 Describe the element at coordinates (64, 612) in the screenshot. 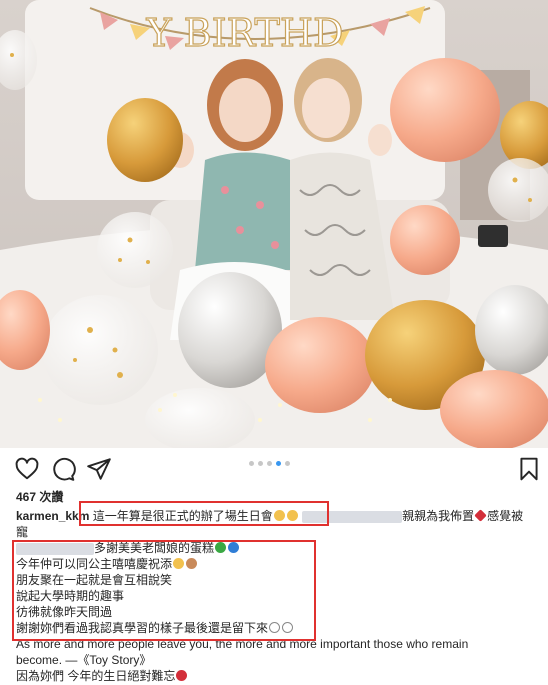

I see `caption-line: 彷彿就像昨天問過` at that location.